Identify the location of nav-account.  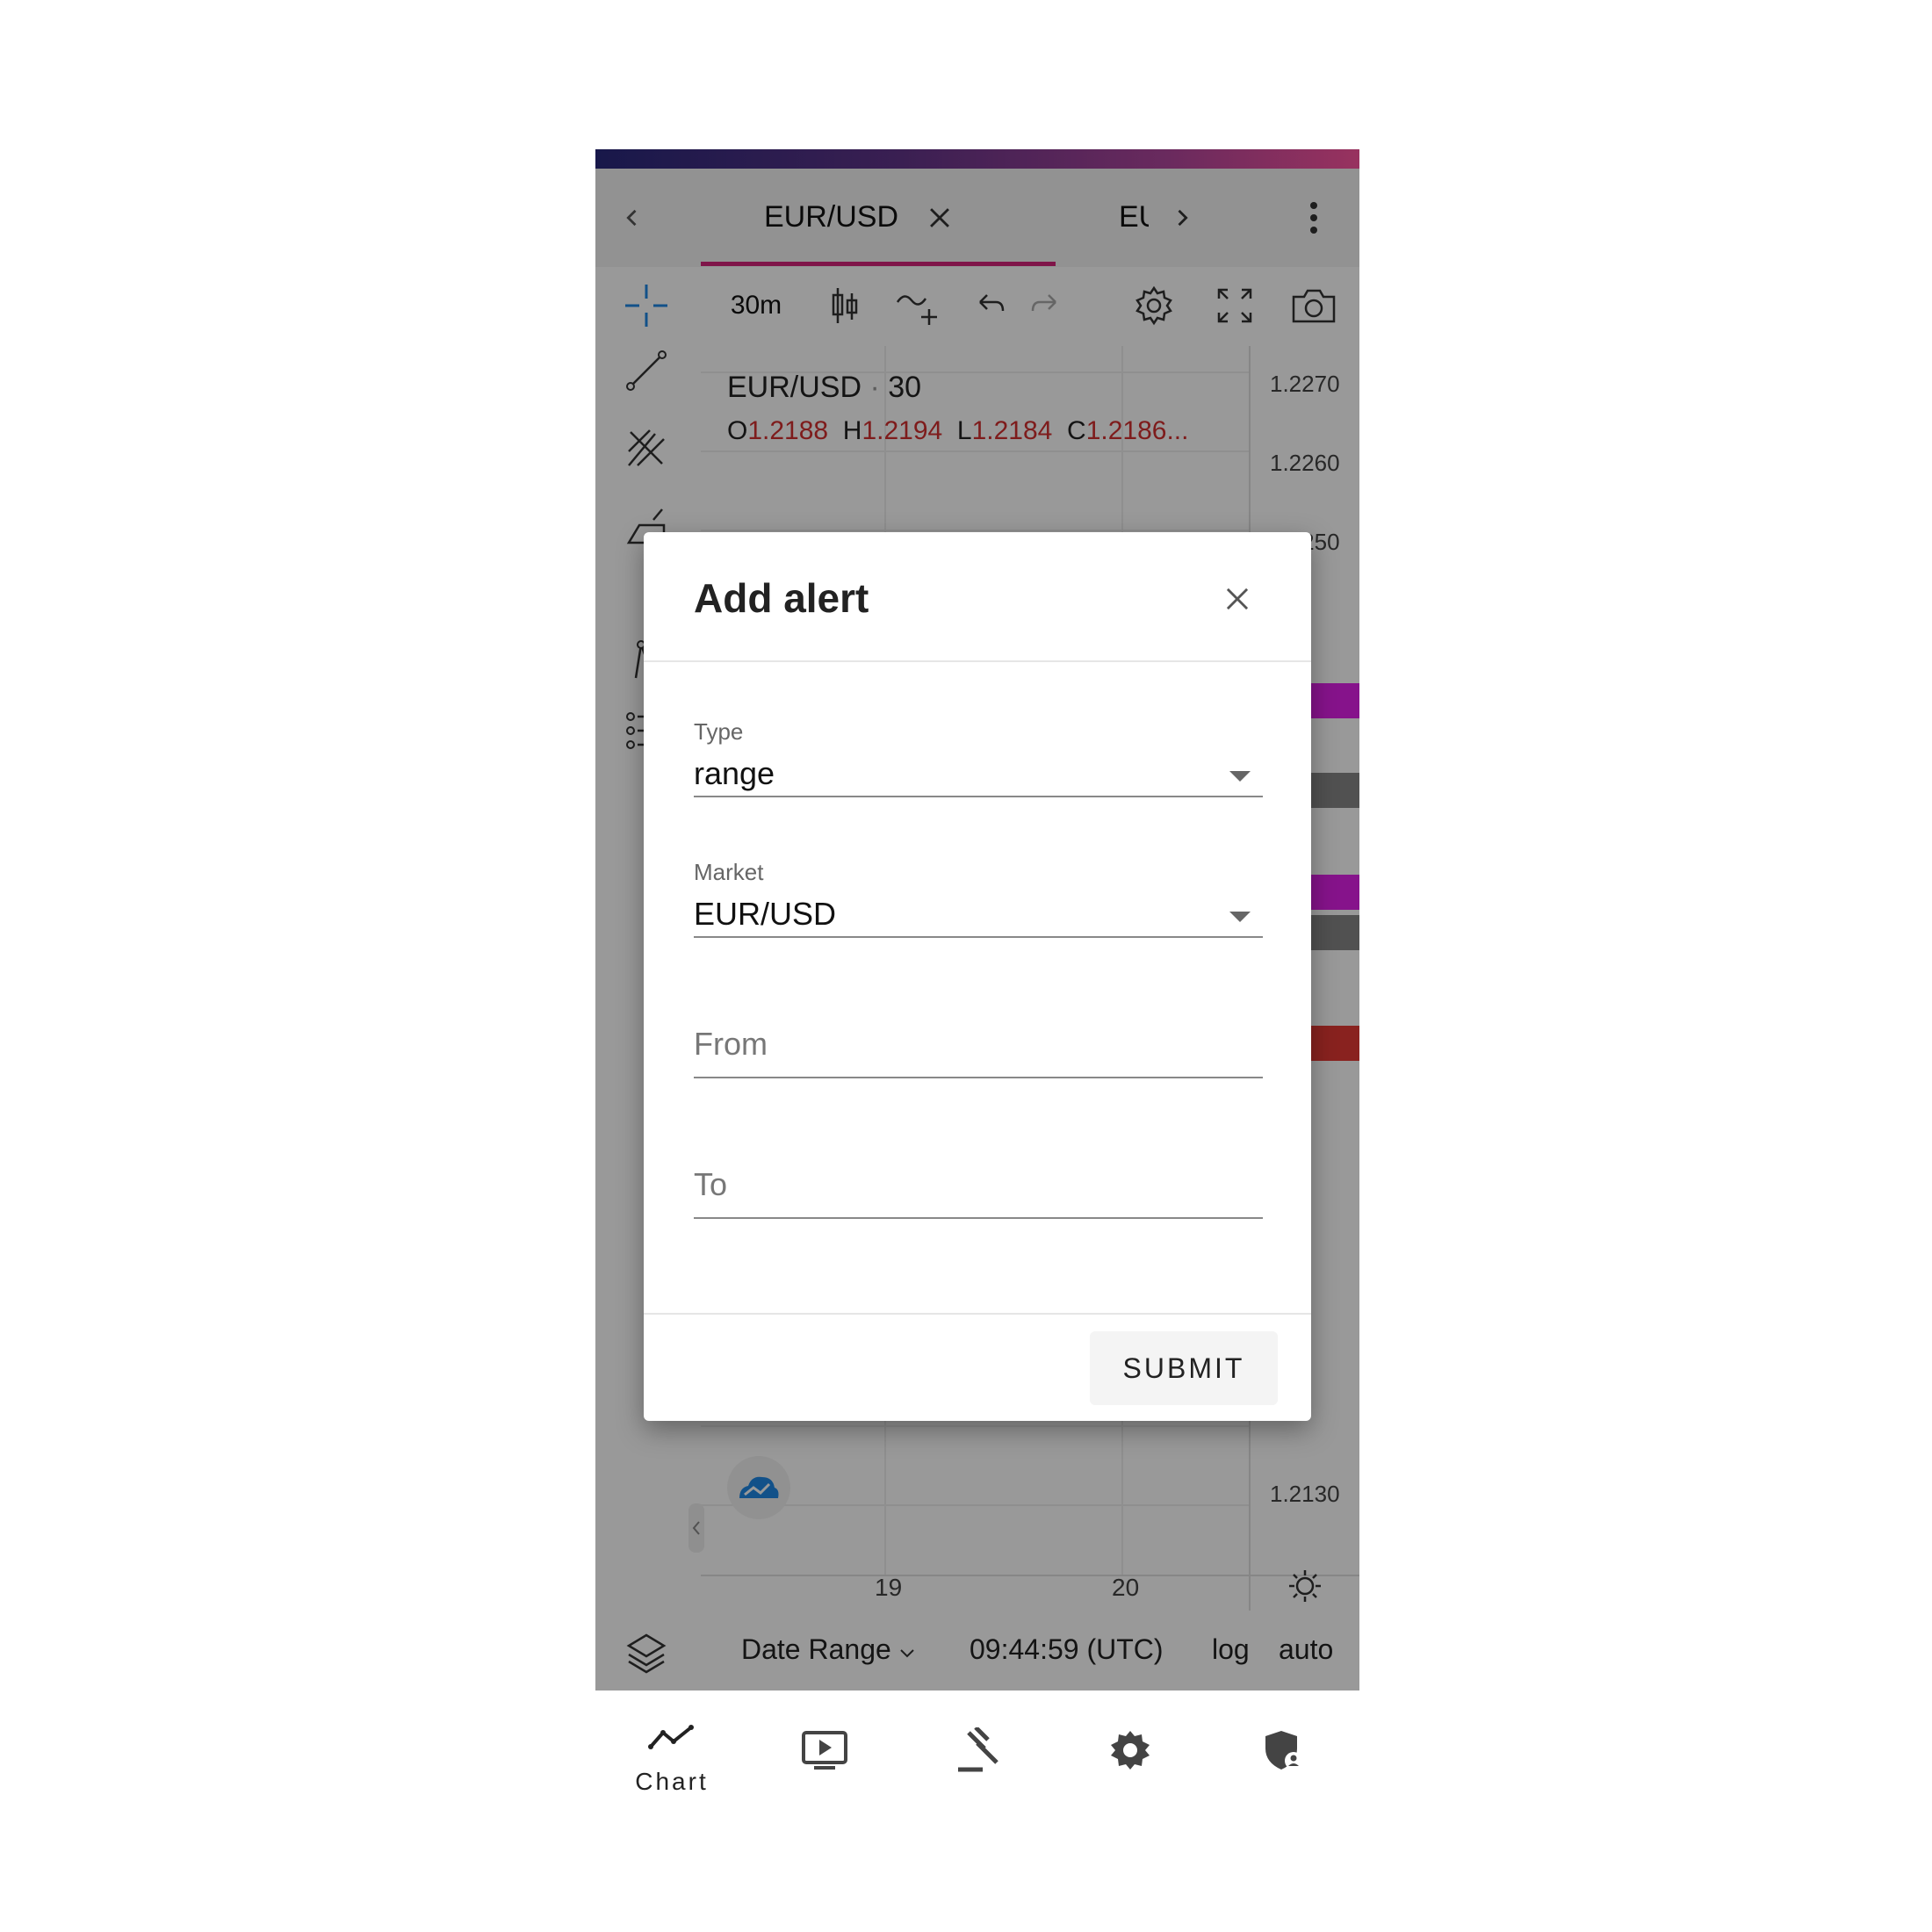
(1283, 1750).